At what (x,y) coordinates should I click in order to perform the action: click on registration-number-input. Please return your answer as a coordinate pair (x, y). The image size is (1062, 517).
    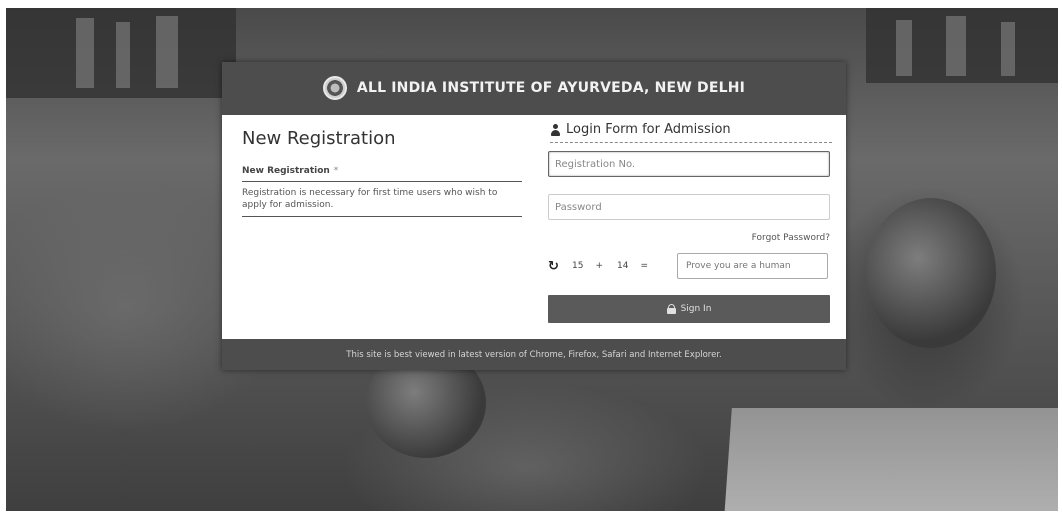
    Looking at the image, I should click on (689, 164).